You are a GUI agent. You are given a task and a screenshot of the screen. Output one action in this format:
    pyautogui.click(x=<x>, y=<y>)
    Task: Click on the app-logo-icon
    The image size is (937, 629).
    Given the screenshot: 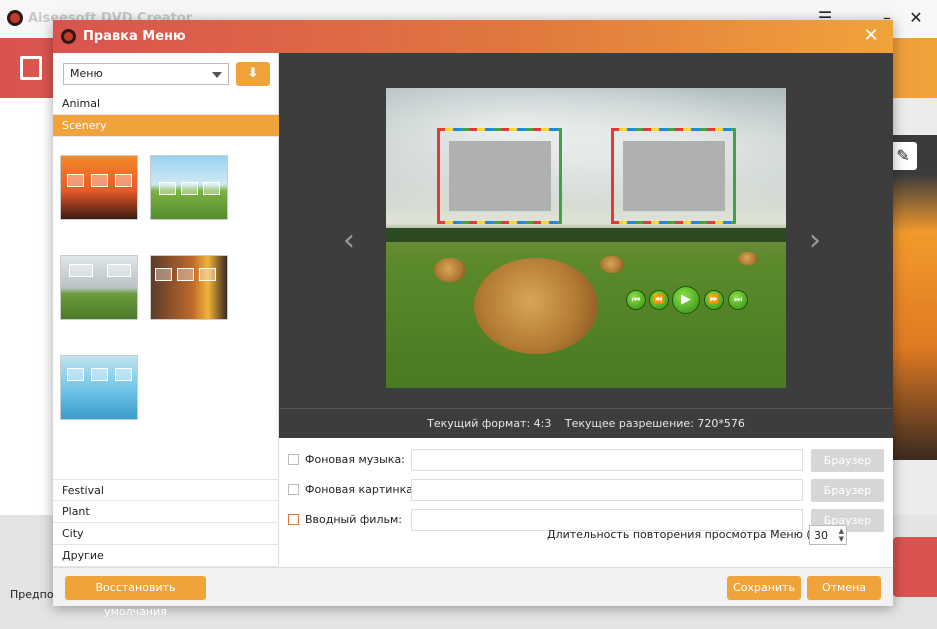 What is the action you would take?
    pyautogui.click(x=15, y=18)
    